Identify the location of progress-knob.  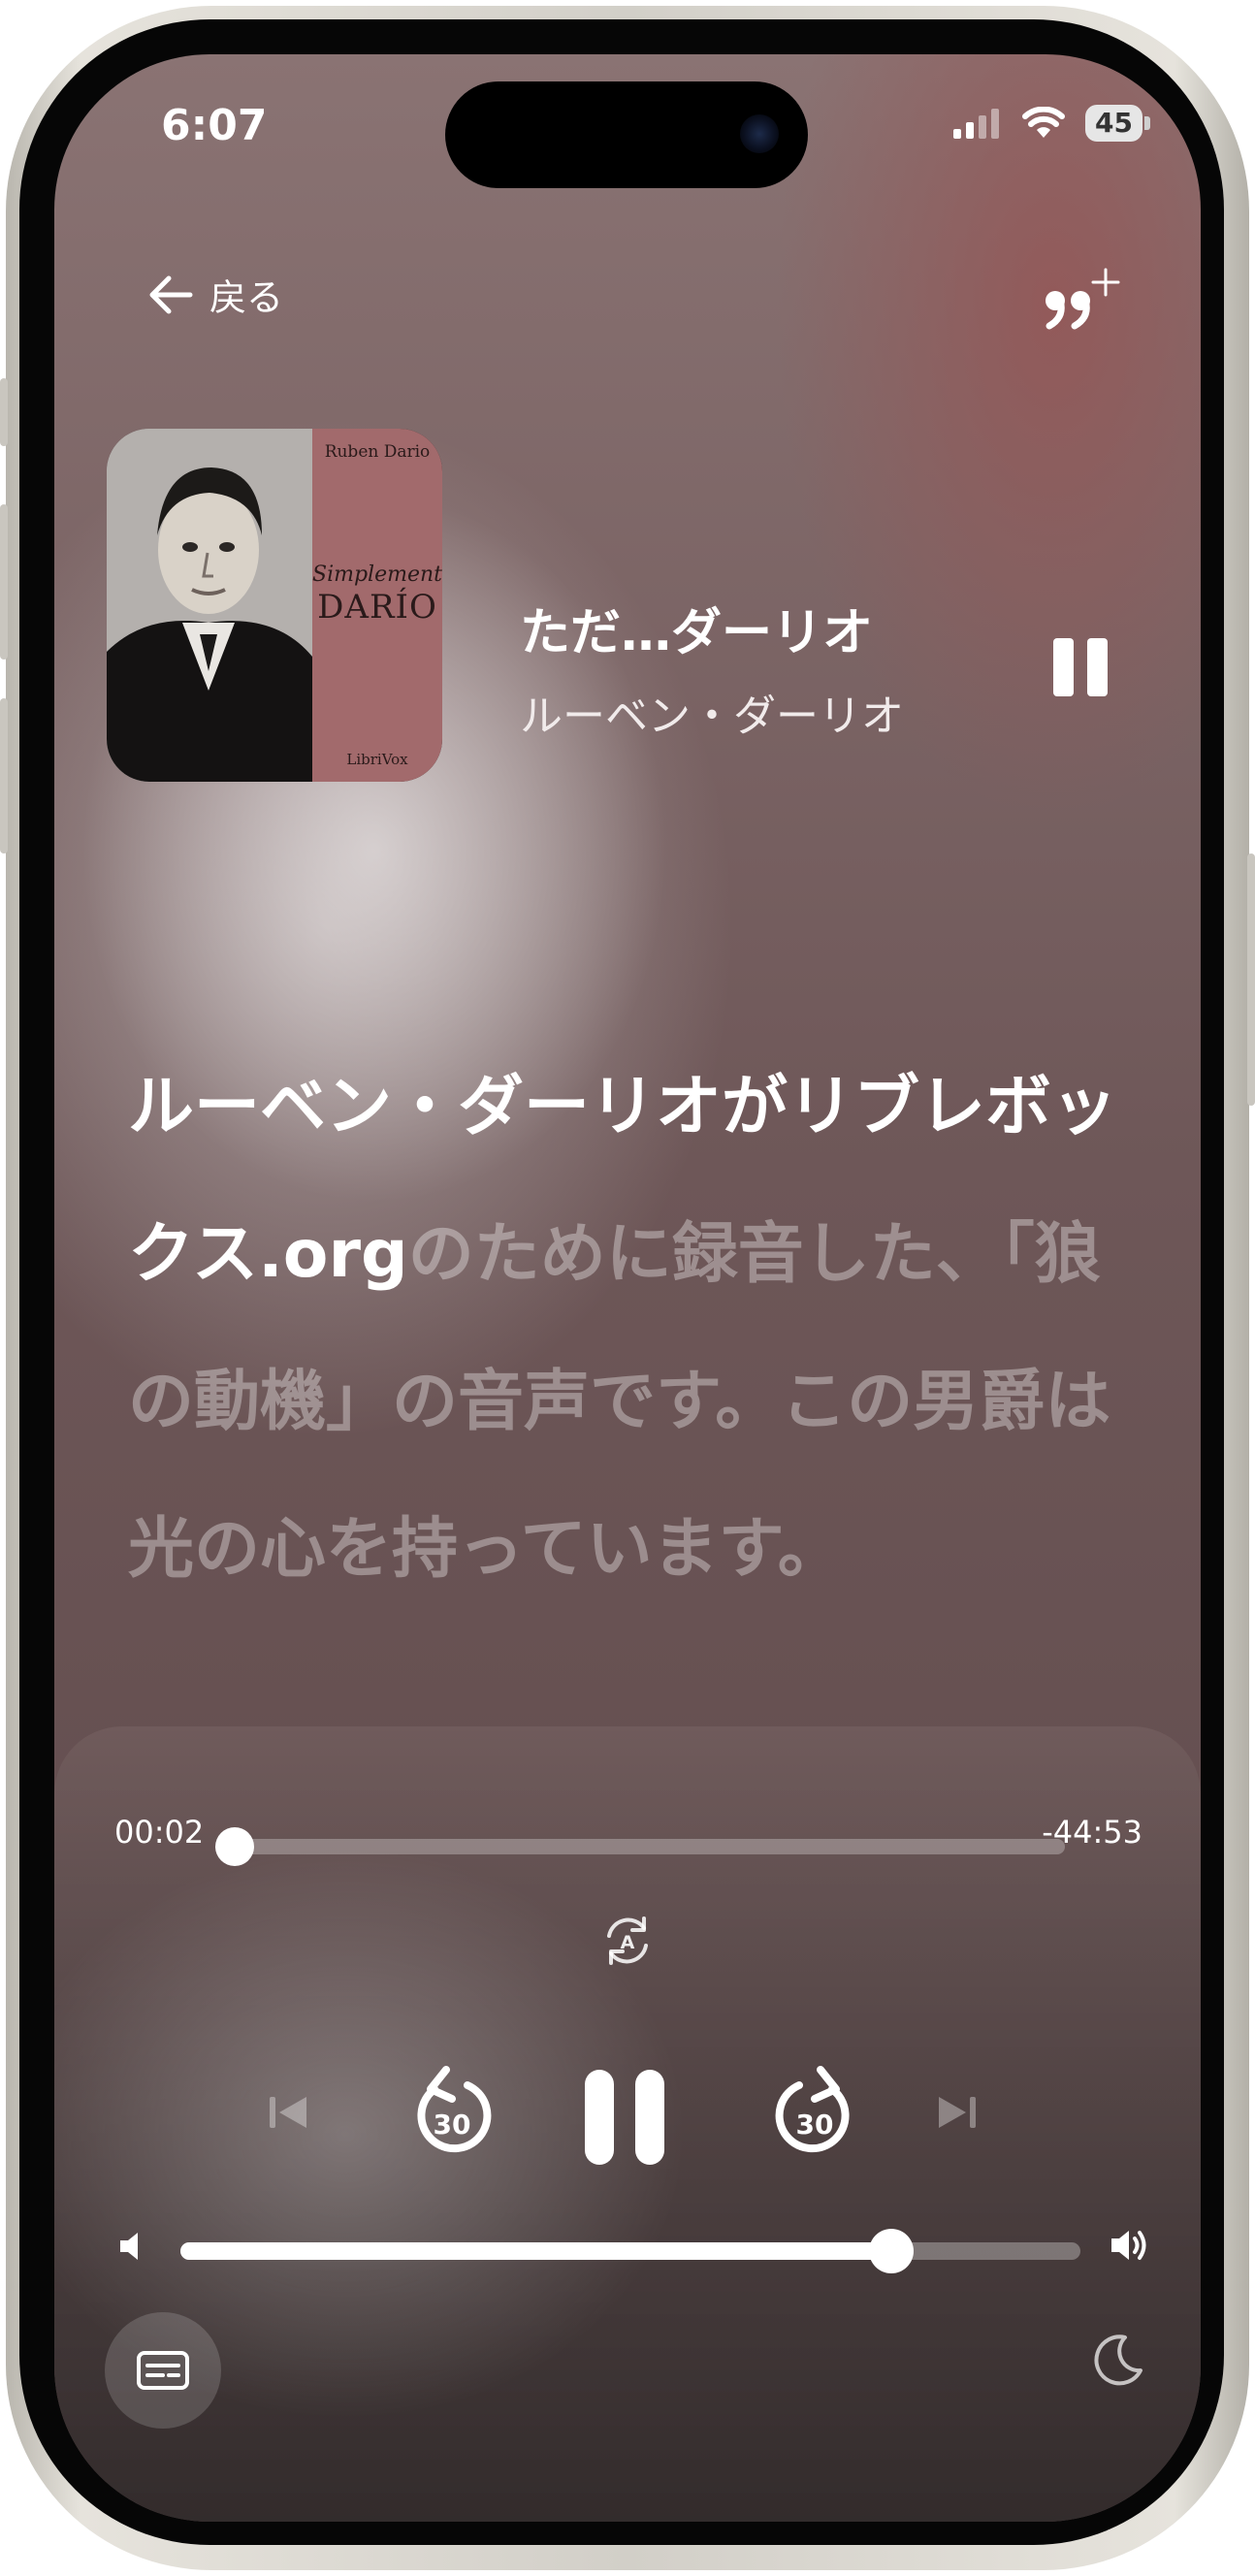
(235, 1846).